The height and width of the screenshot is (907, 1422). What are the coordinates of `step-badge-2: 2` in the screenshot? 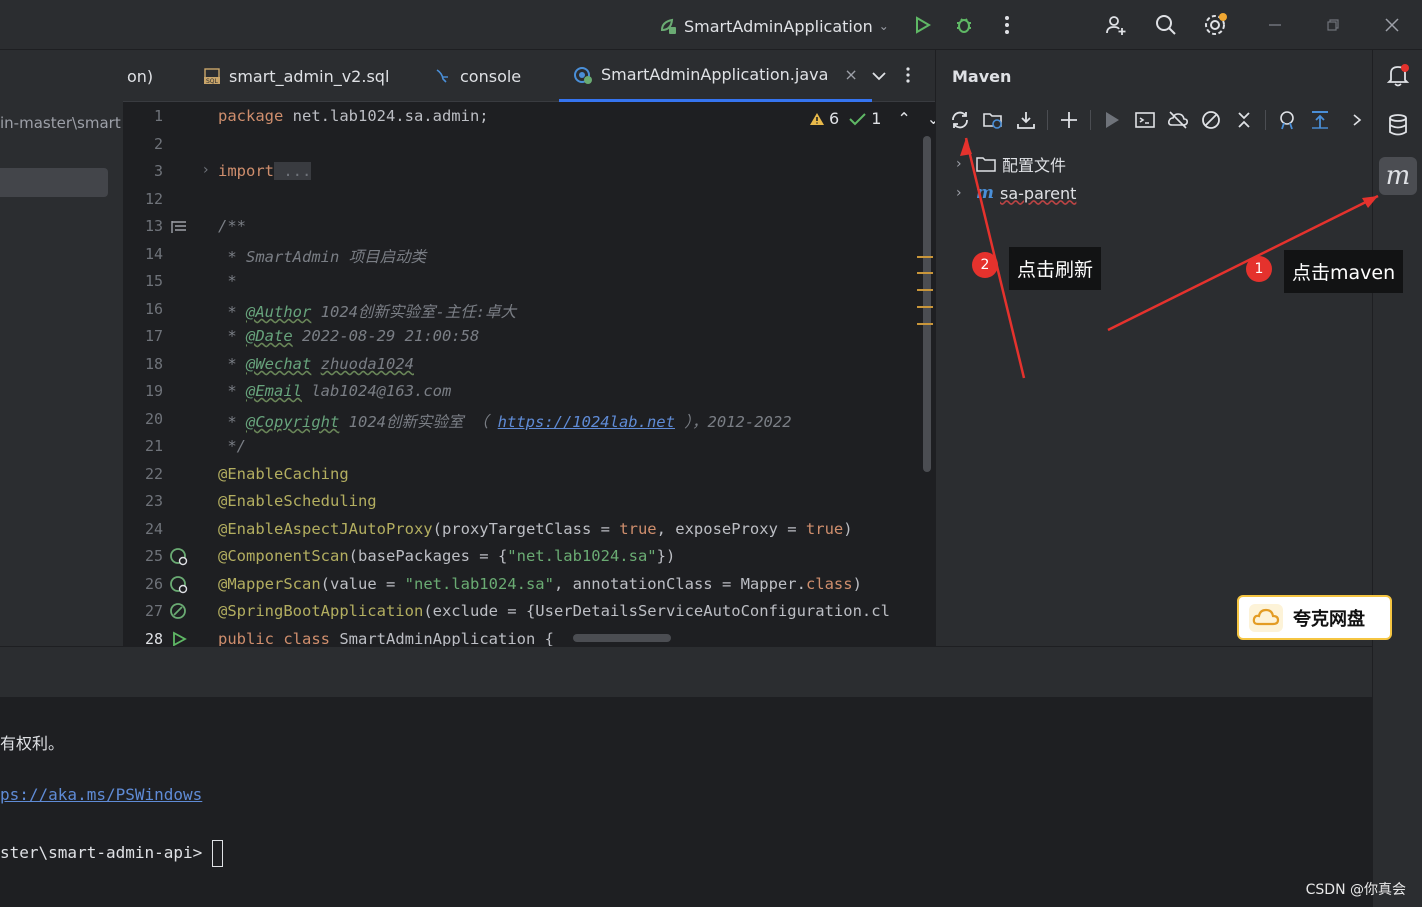 It's located at (985, 265).